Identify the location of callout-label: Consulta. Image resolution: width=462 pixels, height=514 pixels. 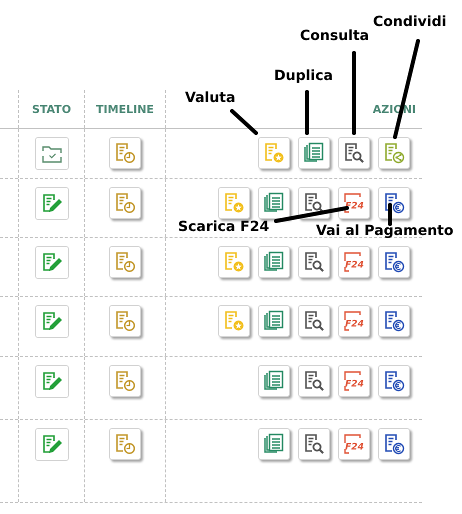
(335, 36).